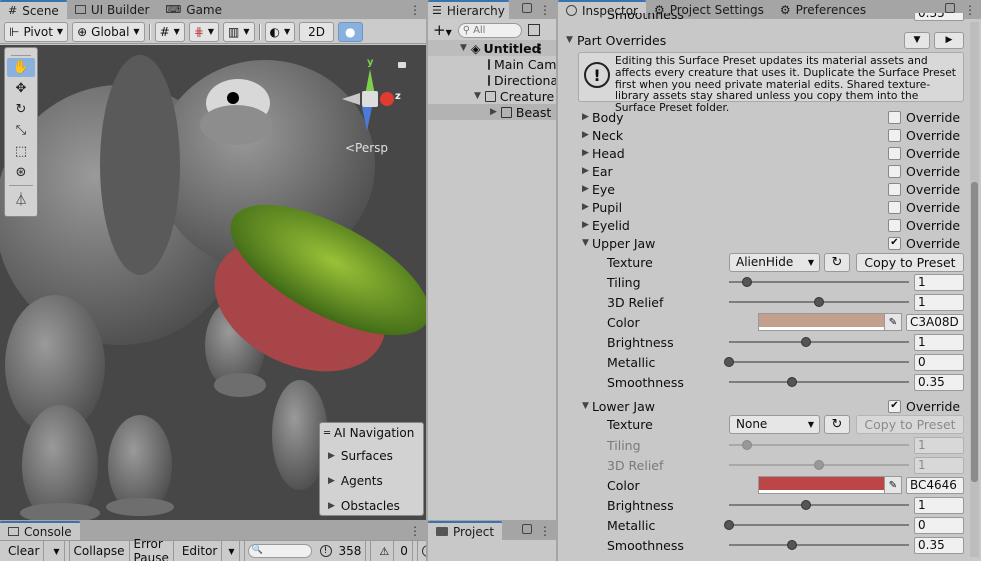 This screenshot has width=981, height=561. Describe the element at coordinates (21, 172) in the screenshot. I see `transform-tool-icon: ⊛` at that location.